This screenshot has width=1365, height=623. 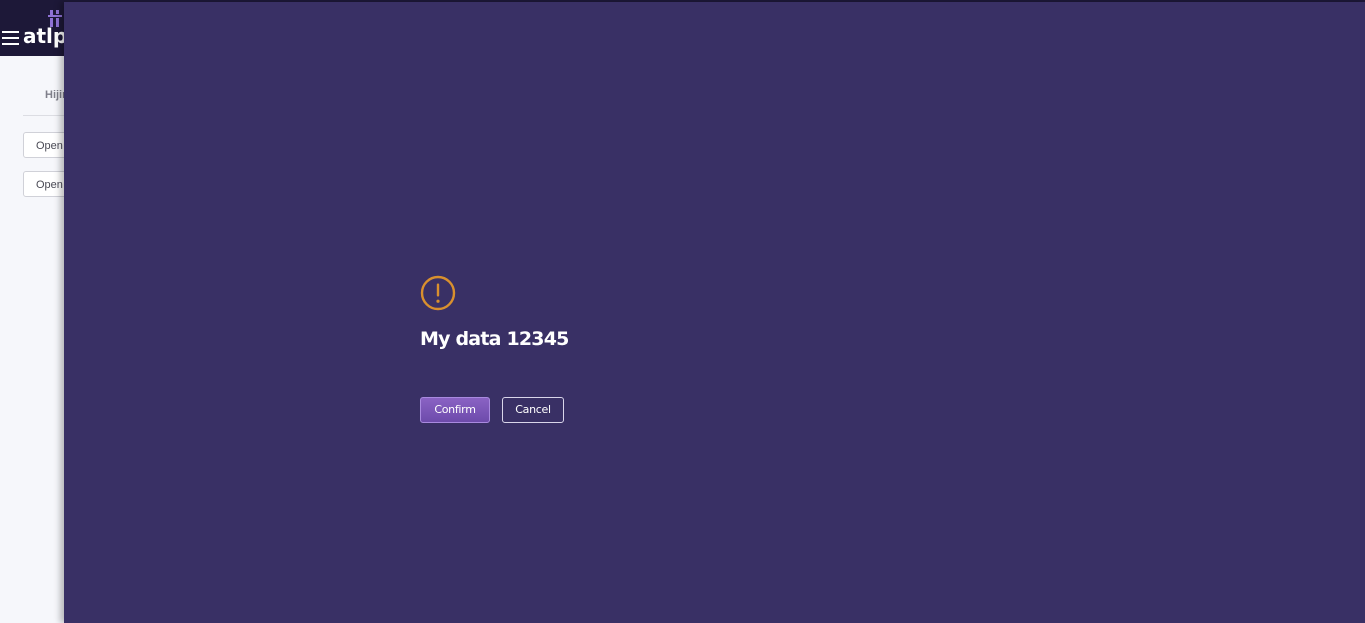 What do you see at coordinates (10, 38) in the screenshot?
I see `hamburger-menu-icon` at bounding box center [10, 38].